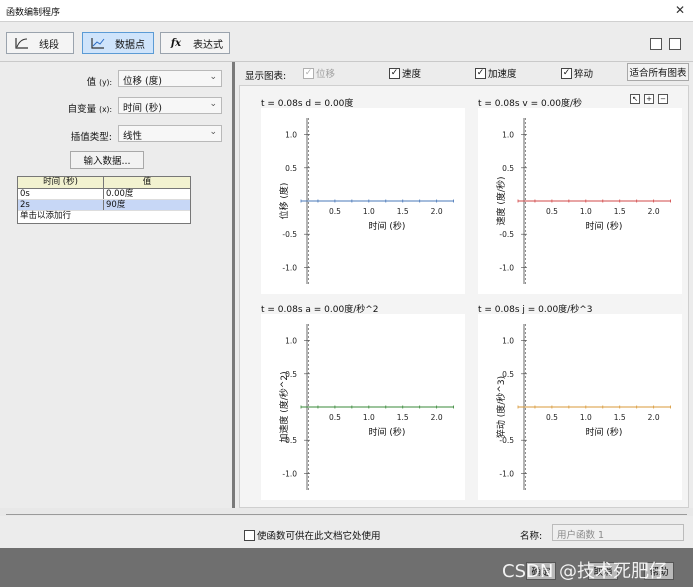 The width and height of the screenshot is (693, 587). What do you see at coordinates (577, 73) in the screenshot?
I see `jerk-checkbox: ✓ 猝动` at bounding box center [577, 73].